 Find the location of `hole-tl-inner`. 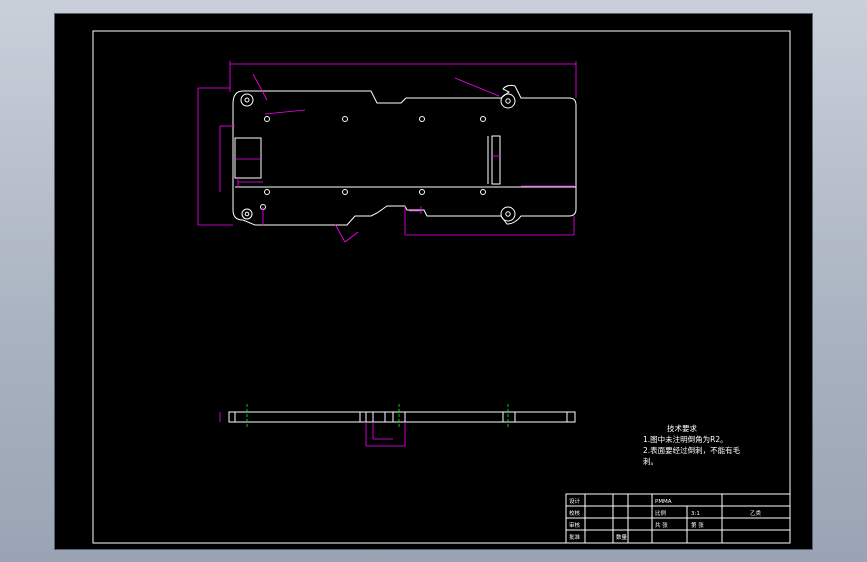

hole-tl-inner is located at coordinates (247, 100).